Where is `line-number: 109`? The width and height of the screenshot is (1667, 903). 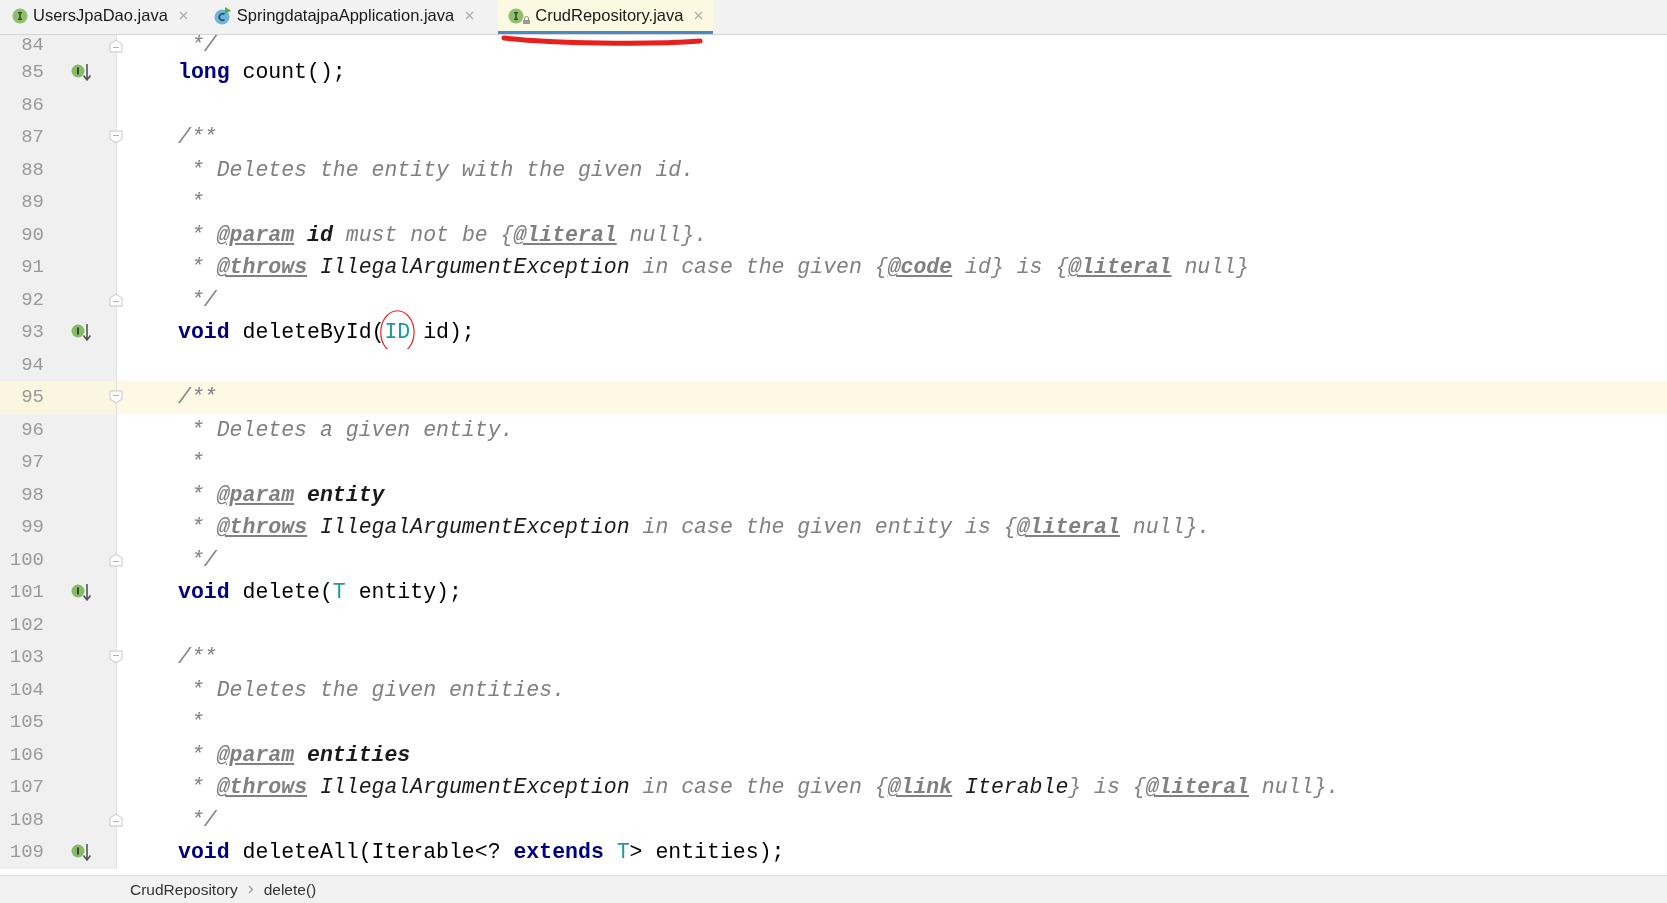 line-number: 109 is located at coordinates (26, 852).